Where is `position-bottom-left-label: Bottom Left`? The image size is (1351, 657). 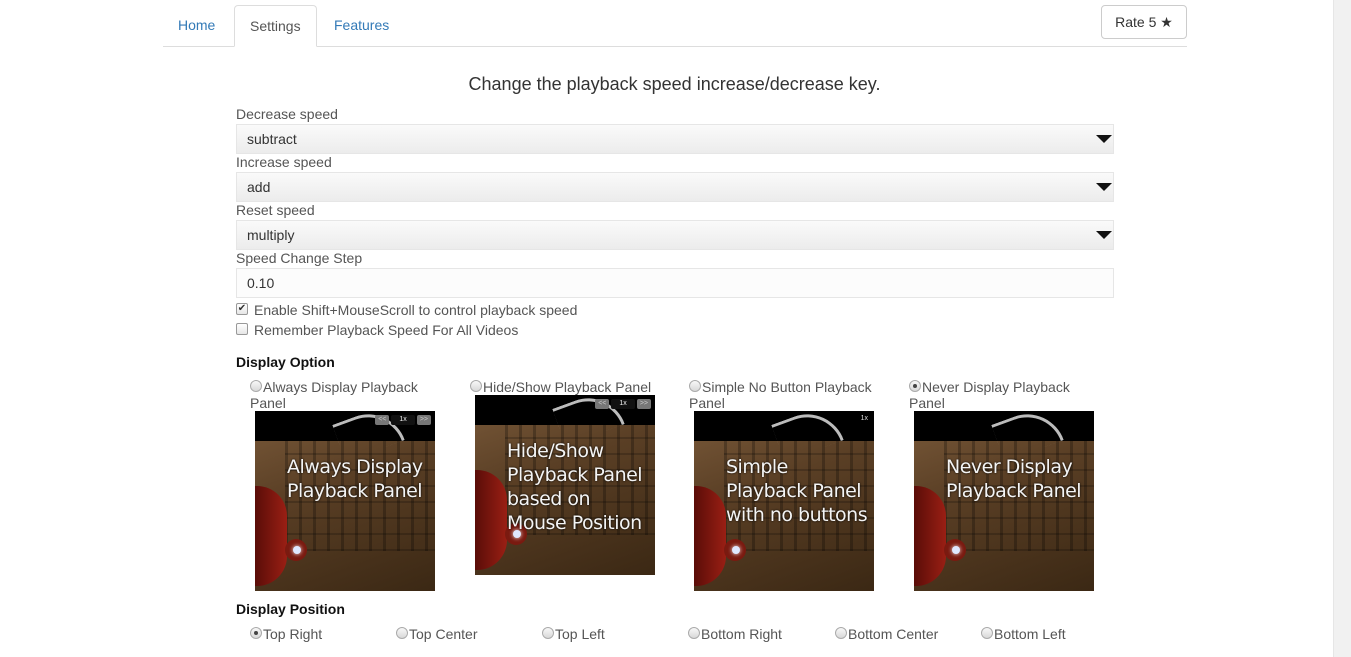
position-bottom-left-label: Bottom Left is located at coordinates (1030, 634).